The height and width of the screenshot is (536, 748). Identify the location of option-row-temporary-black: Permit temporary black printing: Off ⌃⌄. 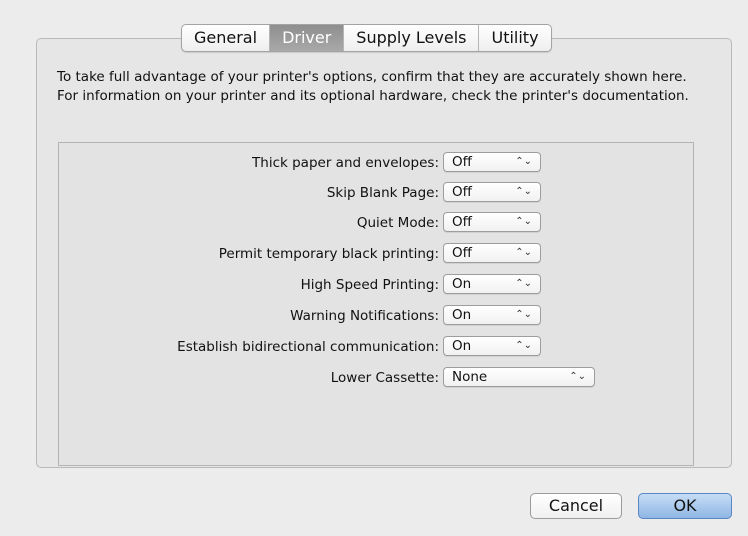
(376, 254).